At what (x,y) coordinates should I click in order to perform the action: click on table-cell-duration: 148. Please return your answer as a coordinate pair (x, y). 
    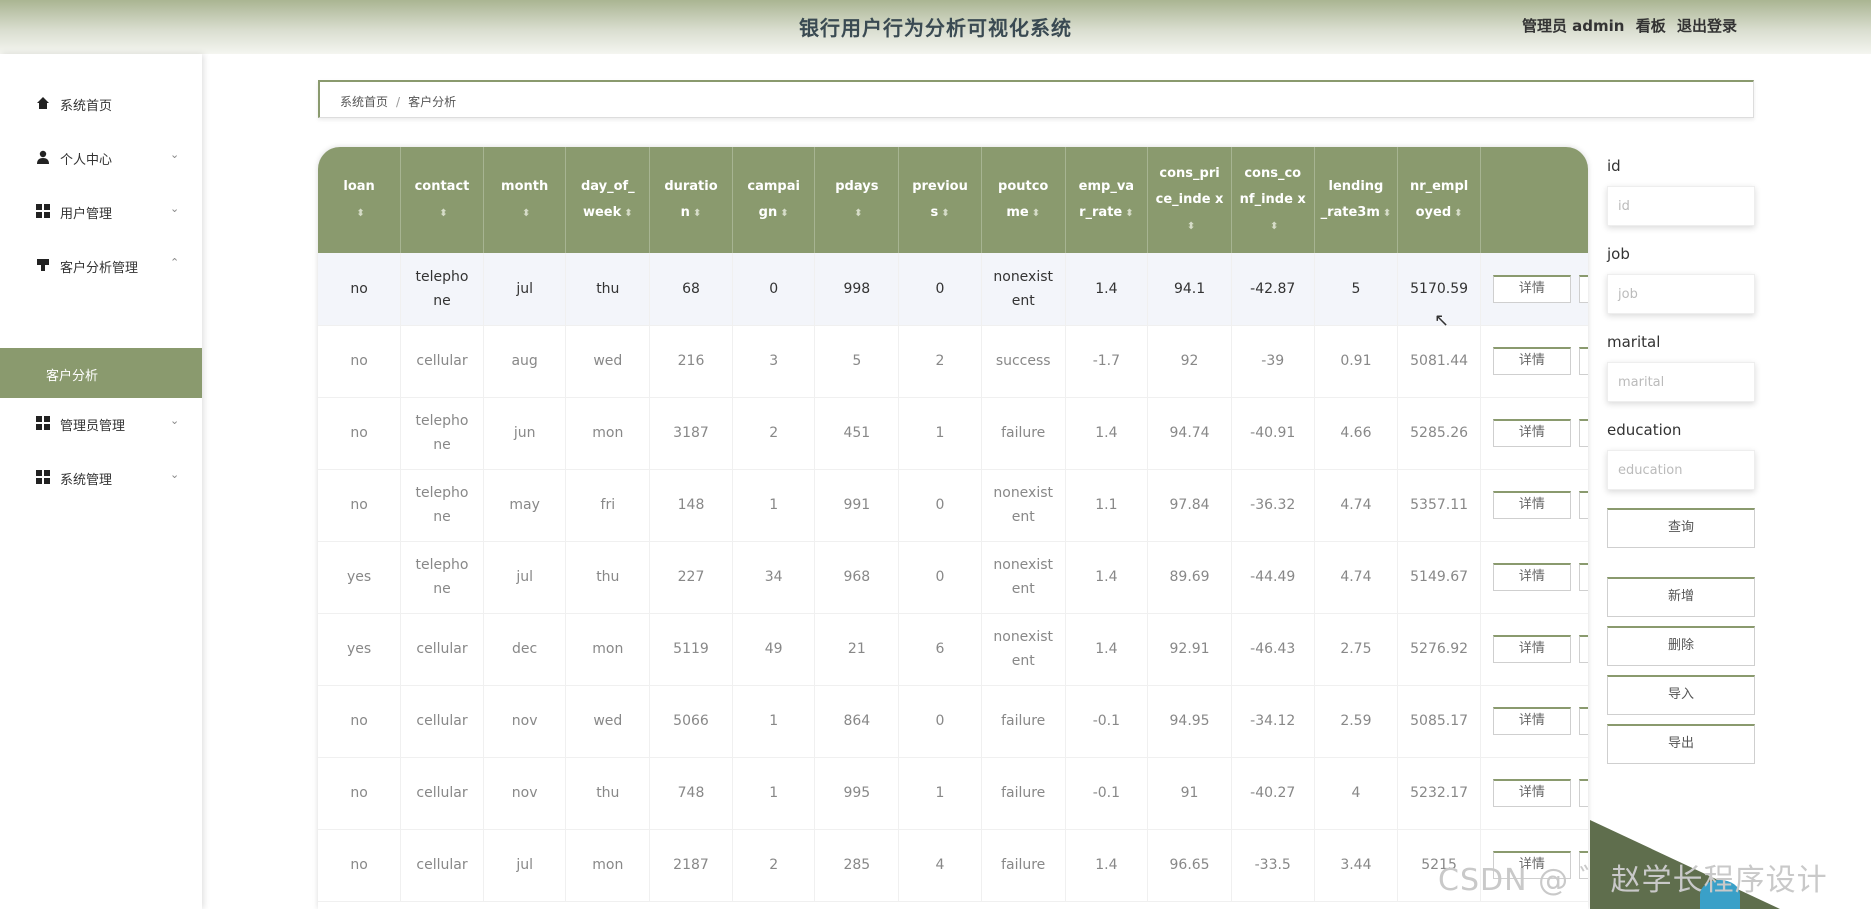
    Looking at the image, I should click on (691, 505).